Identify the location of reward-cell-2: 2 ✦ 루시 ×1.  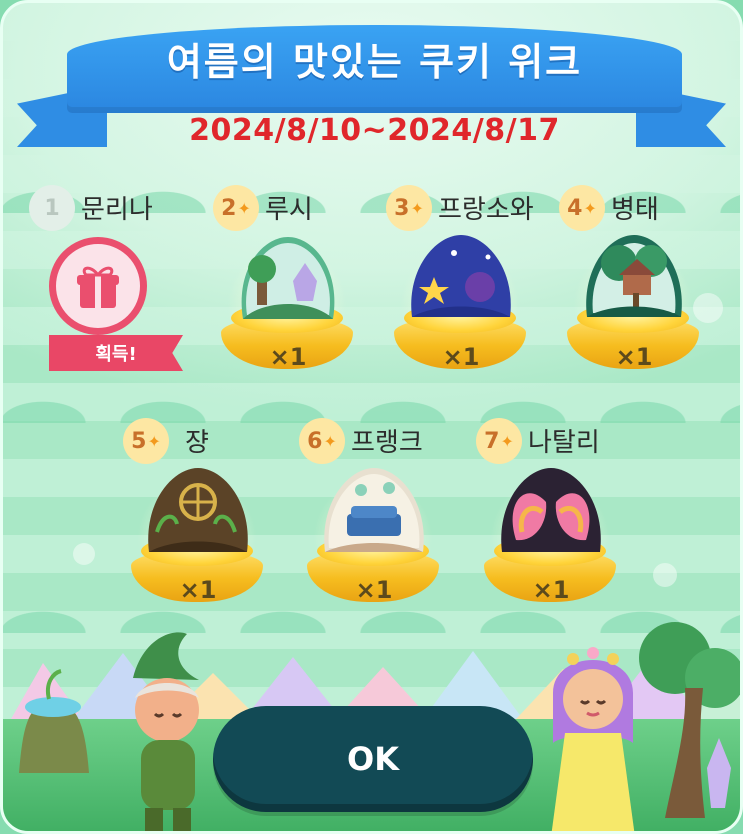
(288, 285).